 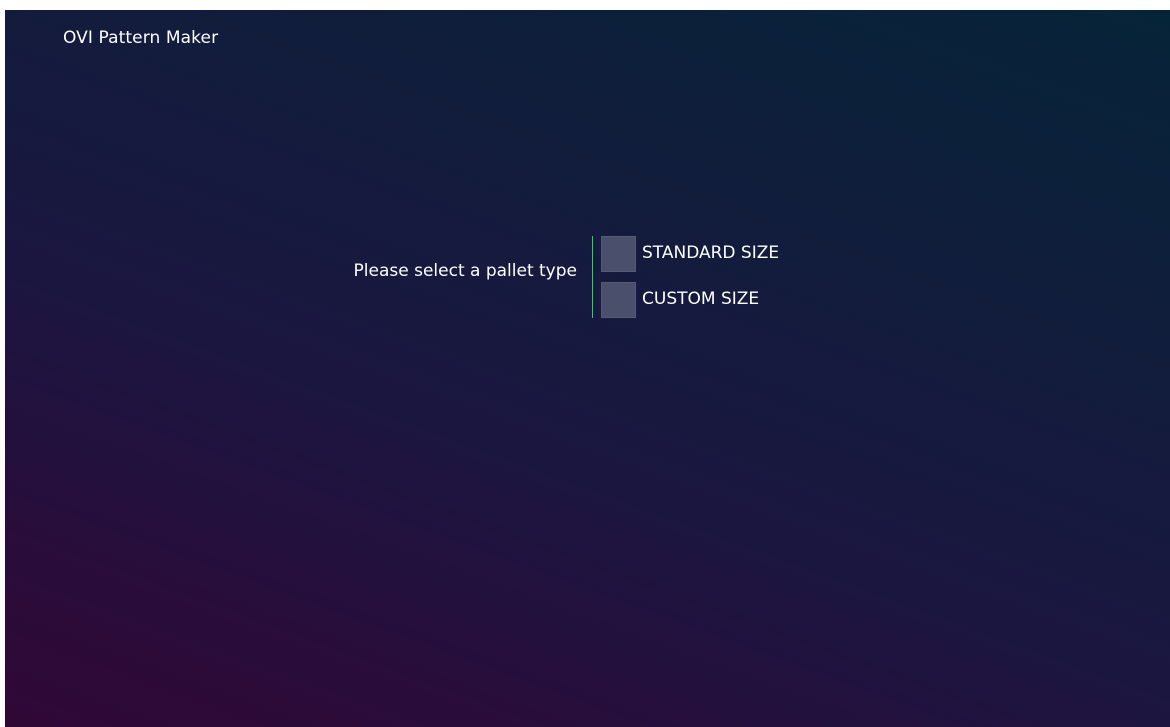 What do you see at coordinates (141, 38) in the screenshot?
I see `app-title: OVI Pattern Maker` at bounding box center [141, 38].